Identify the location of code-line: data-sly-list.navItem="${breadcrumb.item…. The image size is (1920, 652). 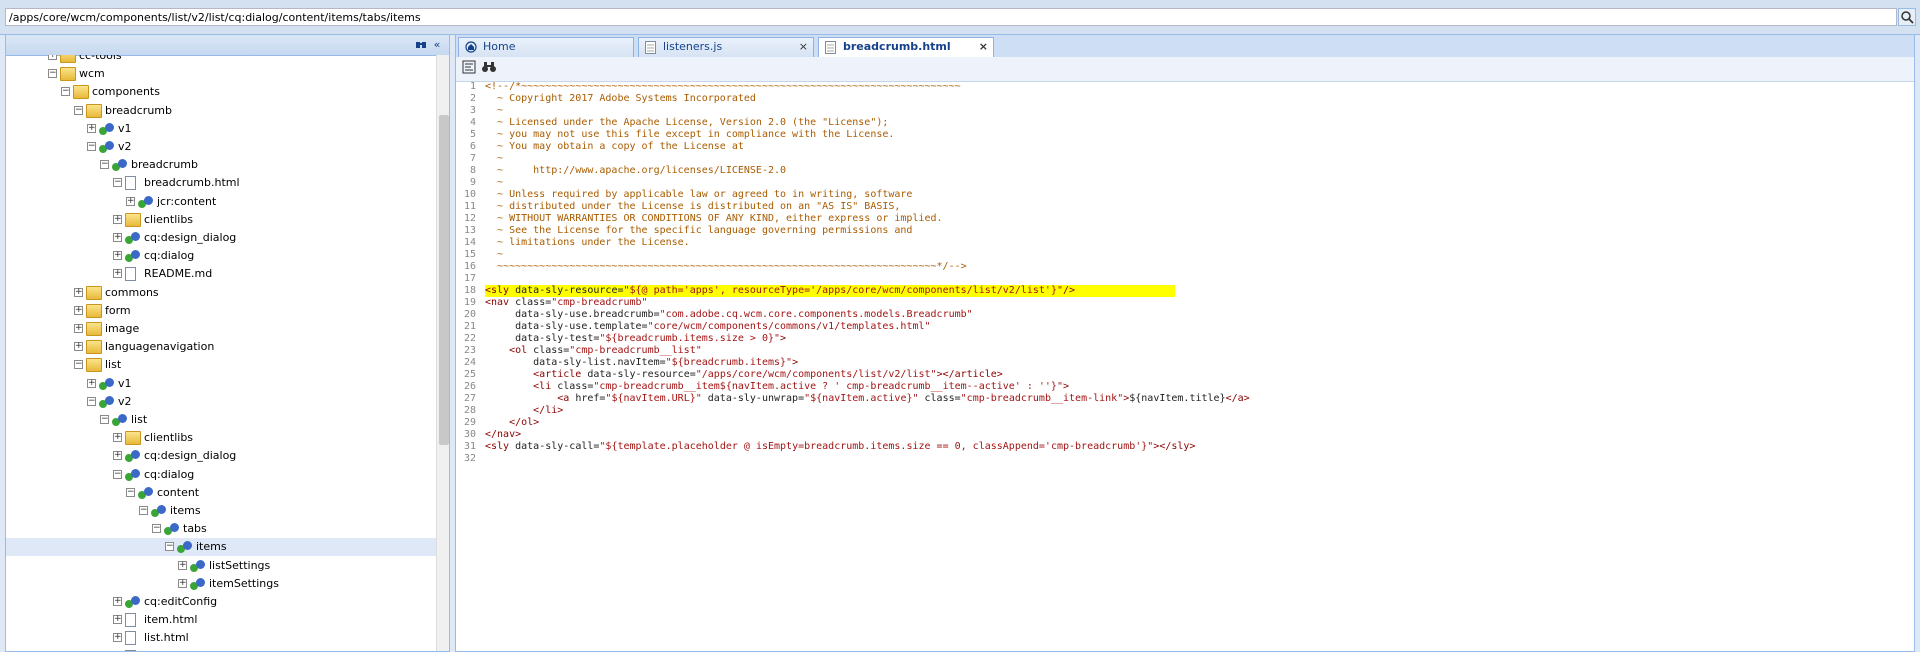
(641, 363).